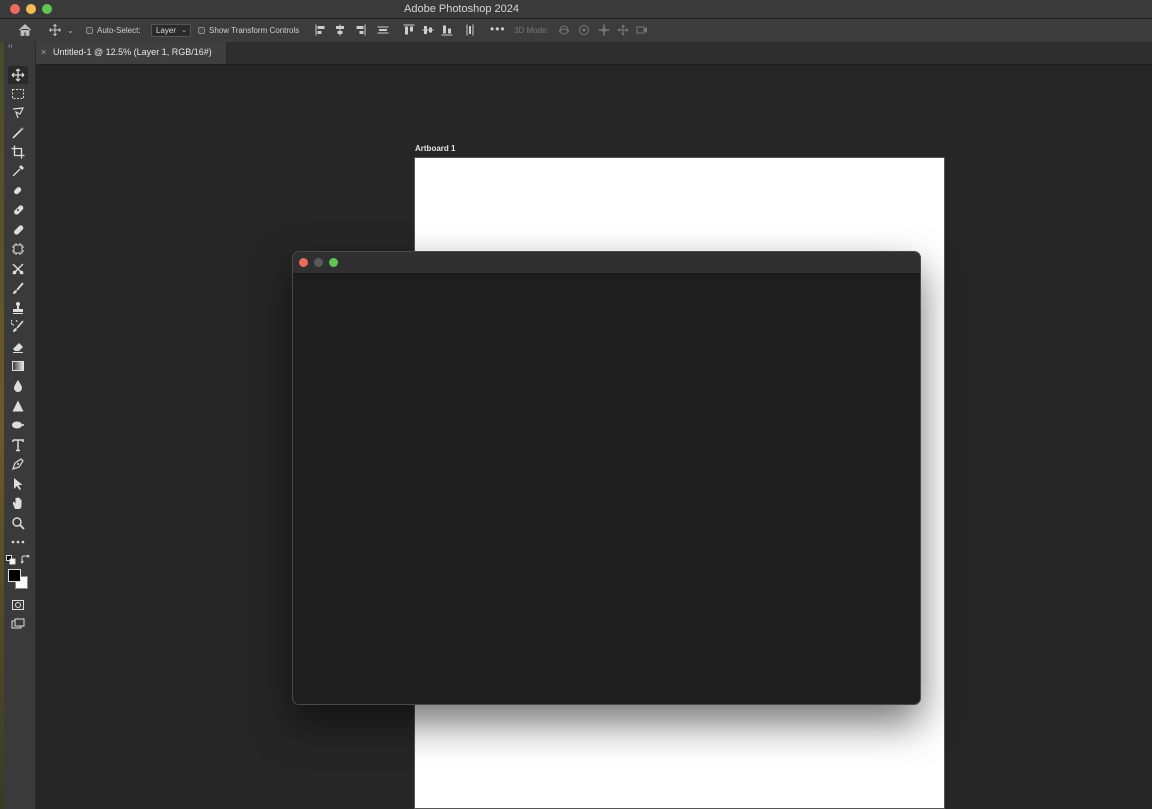 This screenshot has height=809, width=1152. What do you see at coordinates (43, 52) in the screenshot?
I see `tab-close-icon: ×` at bounding box center [43, 52].